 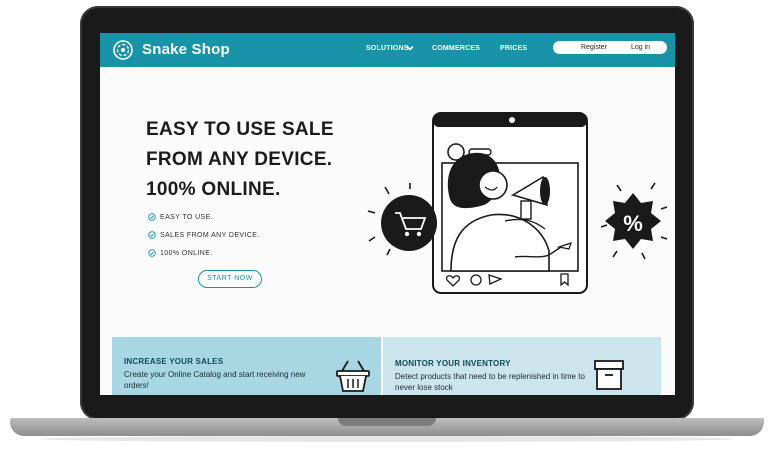 What do you see at coordinates (402, 219) in the screenshot?
I see `shopping-cart-icon` at bounding box center [402, 219].